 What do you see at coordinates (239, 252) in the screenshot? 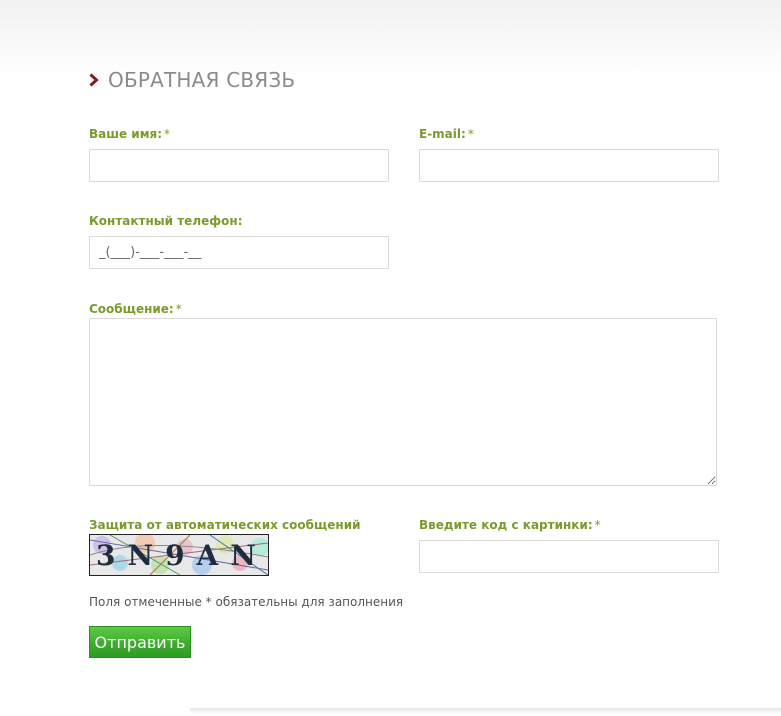
I see `phone-input` at bounding box center [239, 252].